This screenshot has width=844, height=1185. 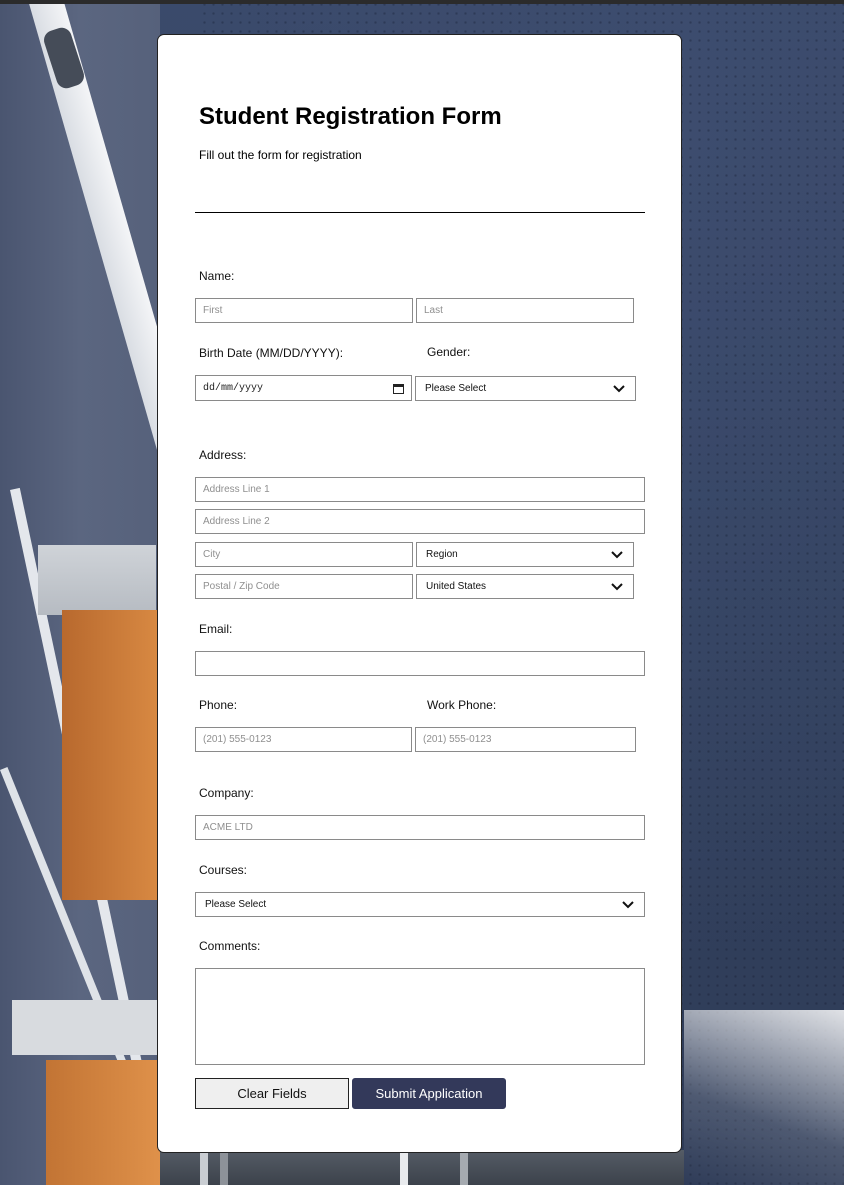 What do you see at coordinates (420, 904) in the screenshot?
I see `courses-select: Please Select` at bounding box center [420, 904].